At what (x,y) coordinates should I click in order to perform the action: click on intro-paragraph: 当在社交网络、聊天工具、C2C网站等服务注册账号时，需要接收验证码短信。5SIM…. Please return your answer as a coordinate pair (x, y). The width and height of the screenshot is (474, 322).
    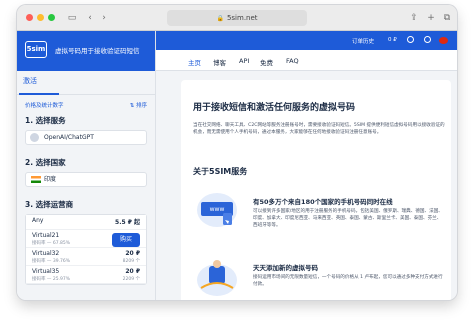
    Looking at the image, I should click on (319, 129).